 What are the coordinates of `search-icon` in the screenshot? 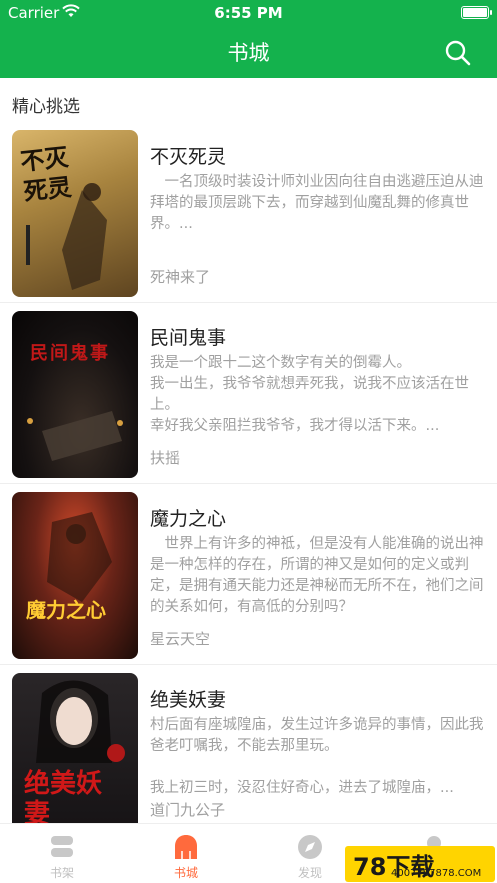 It's located at (458, 53).